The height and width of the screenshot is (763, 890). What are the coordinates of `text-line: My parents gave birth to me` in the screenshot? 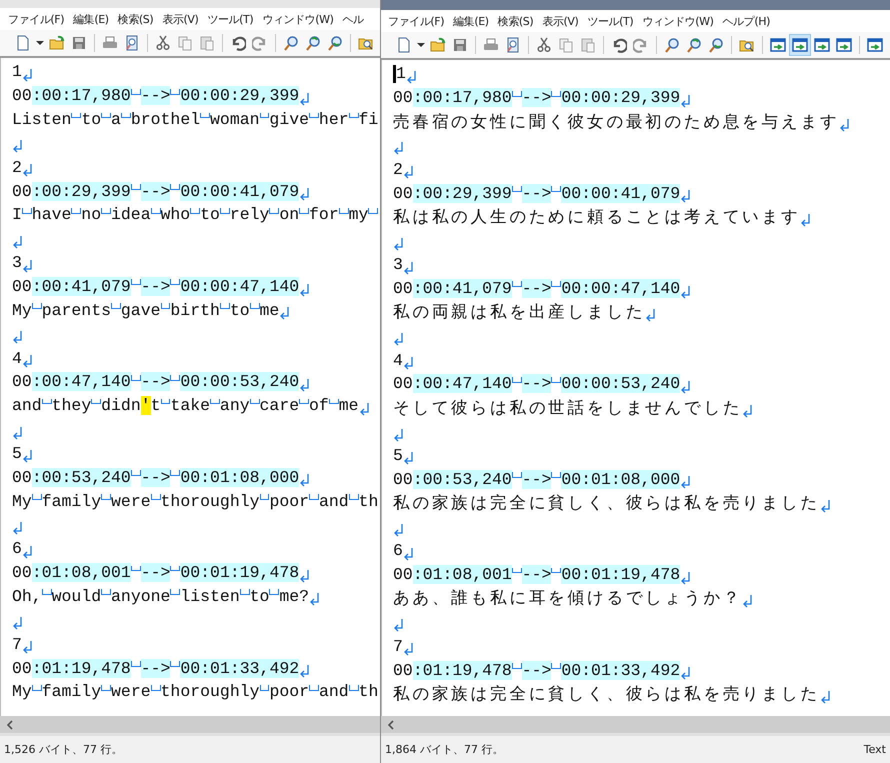 It's located at (146, 310).